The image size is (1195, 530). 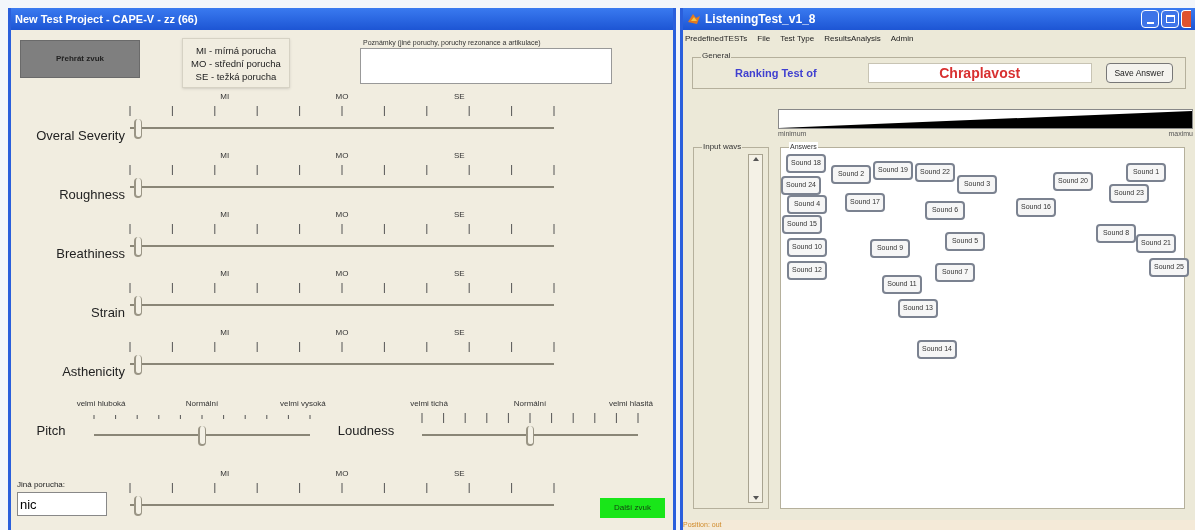 What do you see at coordinates (90, 253) in the screenshot?
I see `rating-label: Breathiness` at bounding box center [90, 253].